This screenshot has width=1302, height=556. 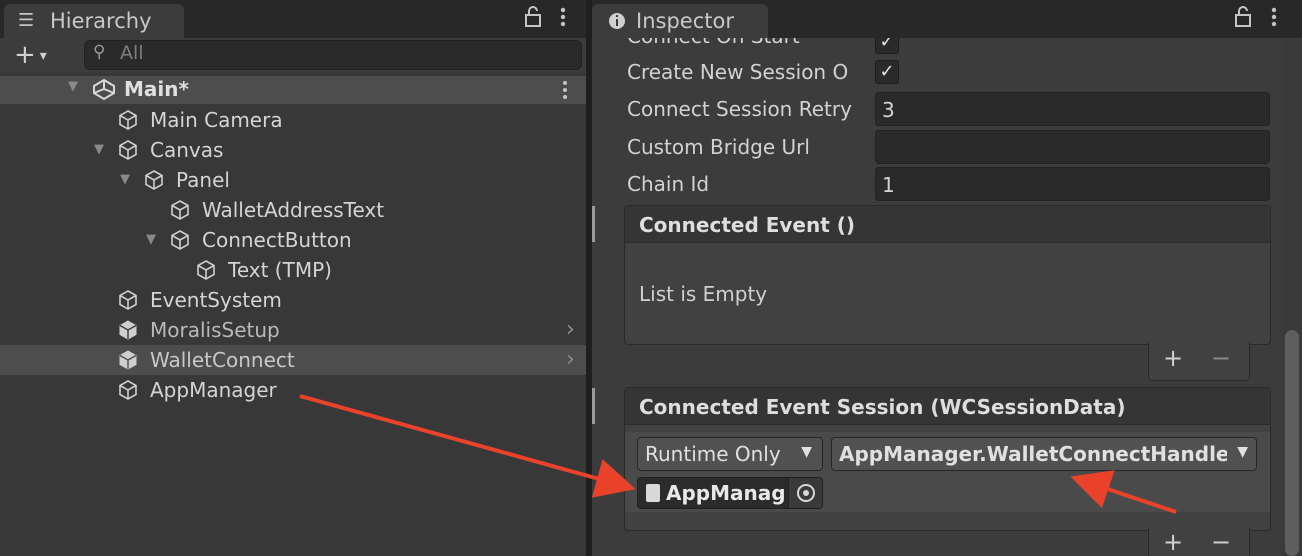 What do you see at coordinates (738, 454) in the screenshot?
I see `annotation-arrows` at bounding box center [738, 454].